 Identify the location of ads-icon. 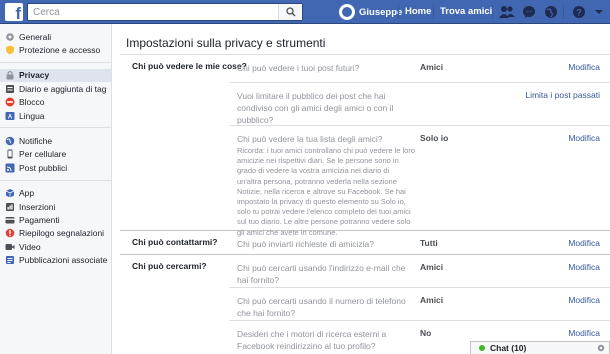
(10, 207).